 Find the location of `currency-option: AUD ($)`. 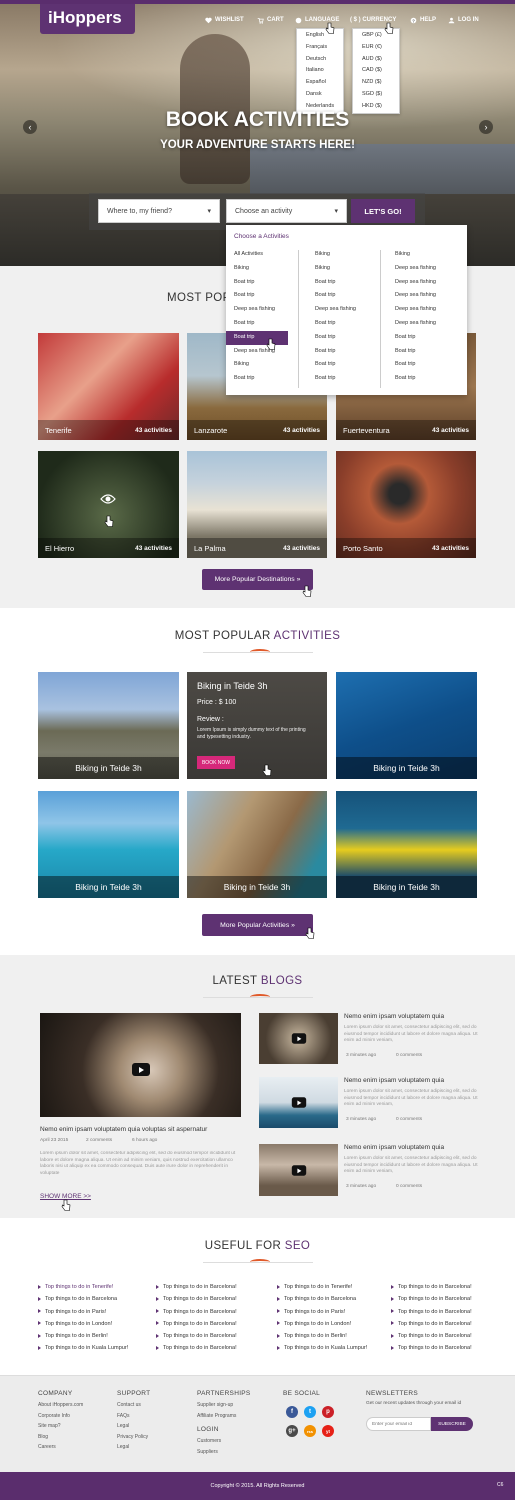

currency-option: AUD ($) is located at coordinates (376, 60).